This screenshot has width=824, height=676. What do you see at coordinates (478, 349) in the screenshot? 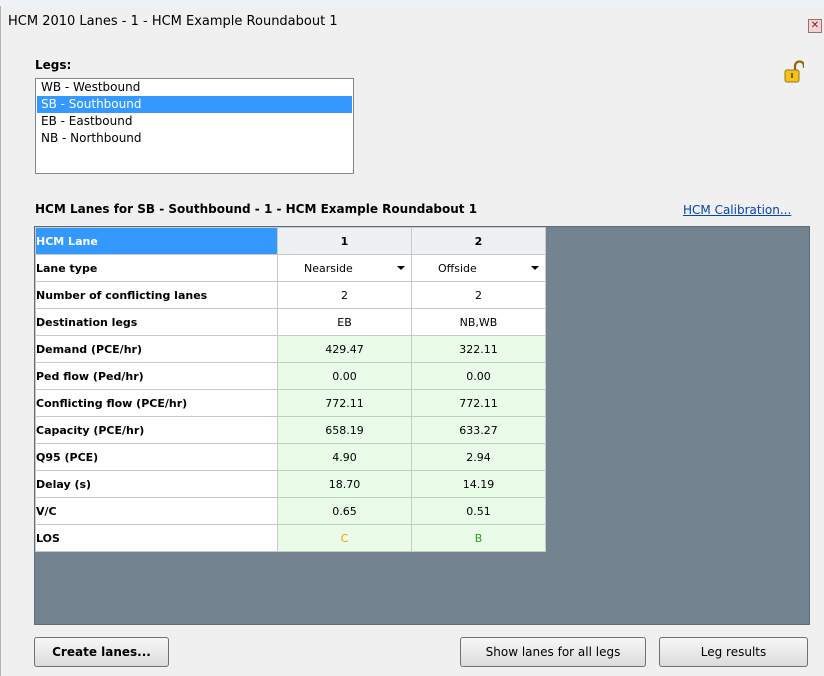
I see `demand-cell-2: 322.11` at bounding box center [478, 349].